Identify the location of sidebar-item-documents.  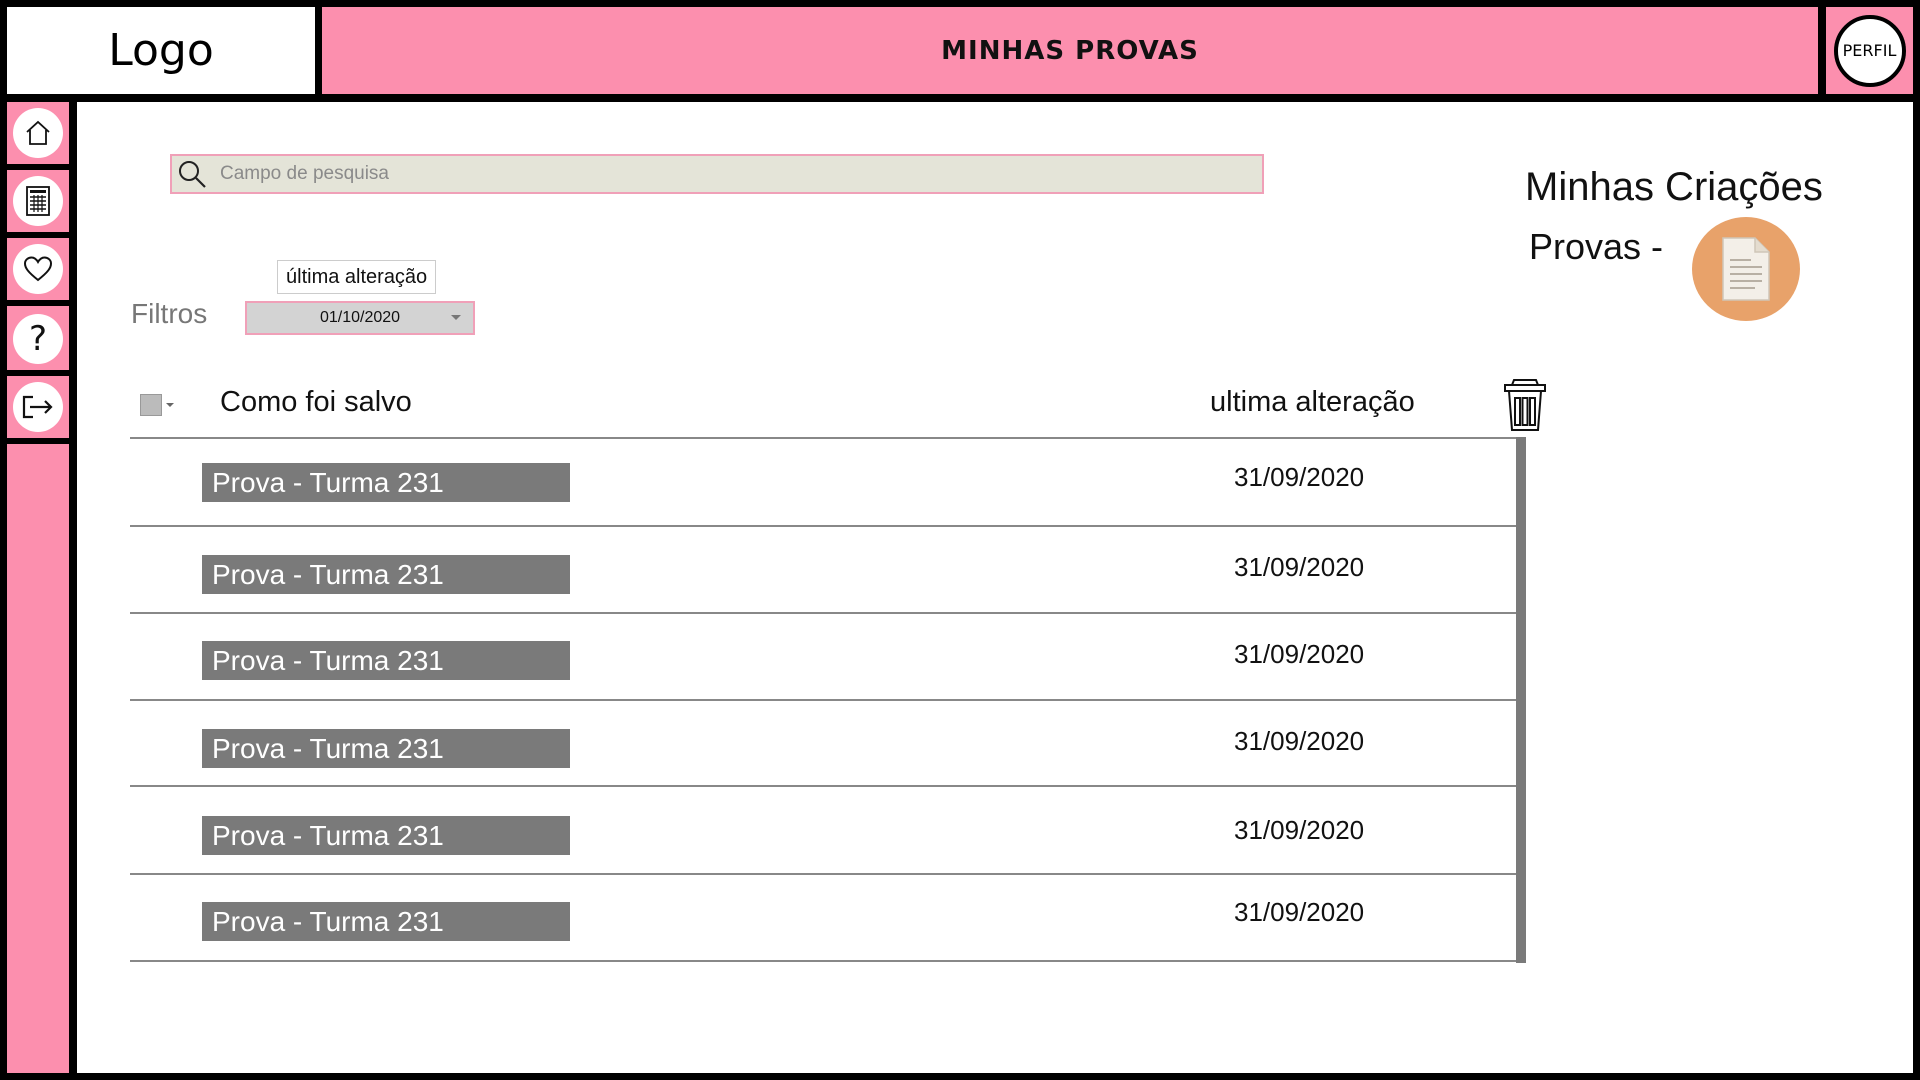
(38, 201).